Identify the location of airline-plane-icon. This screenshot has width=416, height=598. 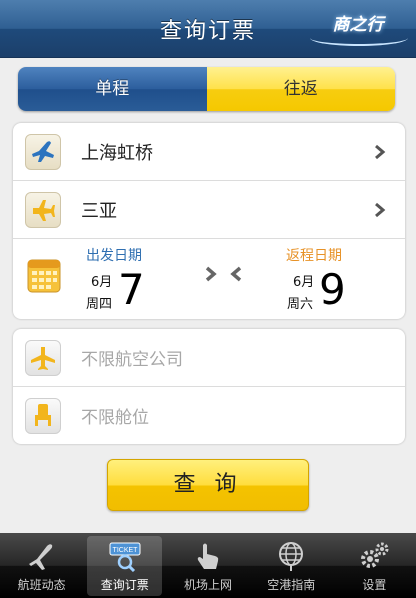
(43, 357).